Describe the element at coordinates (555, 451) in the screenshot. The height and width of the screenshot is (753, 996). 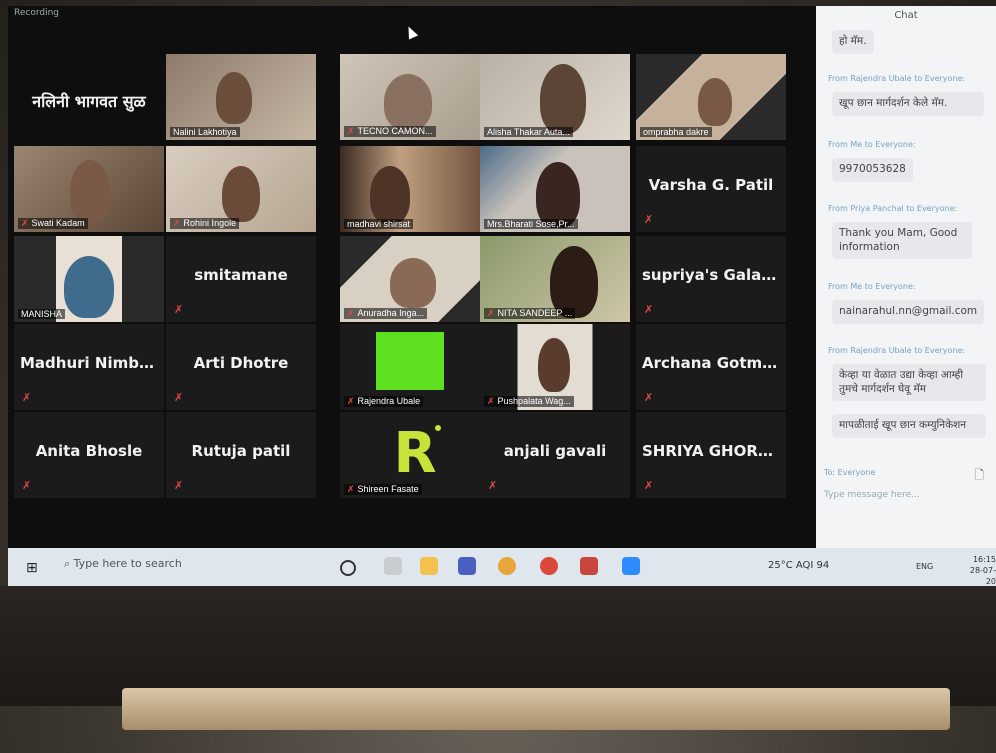
I see `participant-name: anjali gavali` at that location.